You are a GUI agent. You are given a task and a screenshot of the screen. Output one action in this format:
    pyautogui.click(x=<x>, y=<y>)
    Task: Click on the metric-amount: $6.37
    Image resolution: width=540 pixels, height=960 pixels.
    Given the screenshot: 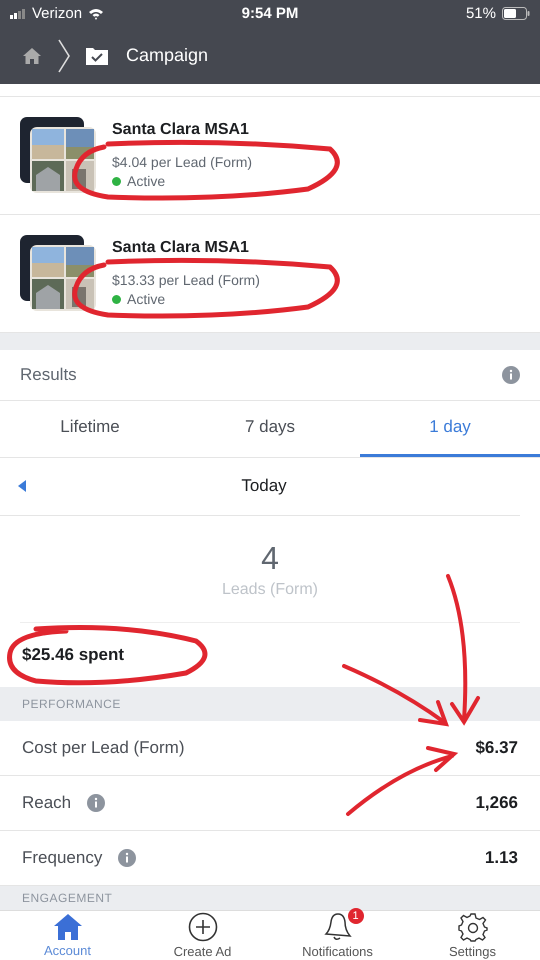 What is the action you would take?
    pyautogui.click(x=496, y=748)
    